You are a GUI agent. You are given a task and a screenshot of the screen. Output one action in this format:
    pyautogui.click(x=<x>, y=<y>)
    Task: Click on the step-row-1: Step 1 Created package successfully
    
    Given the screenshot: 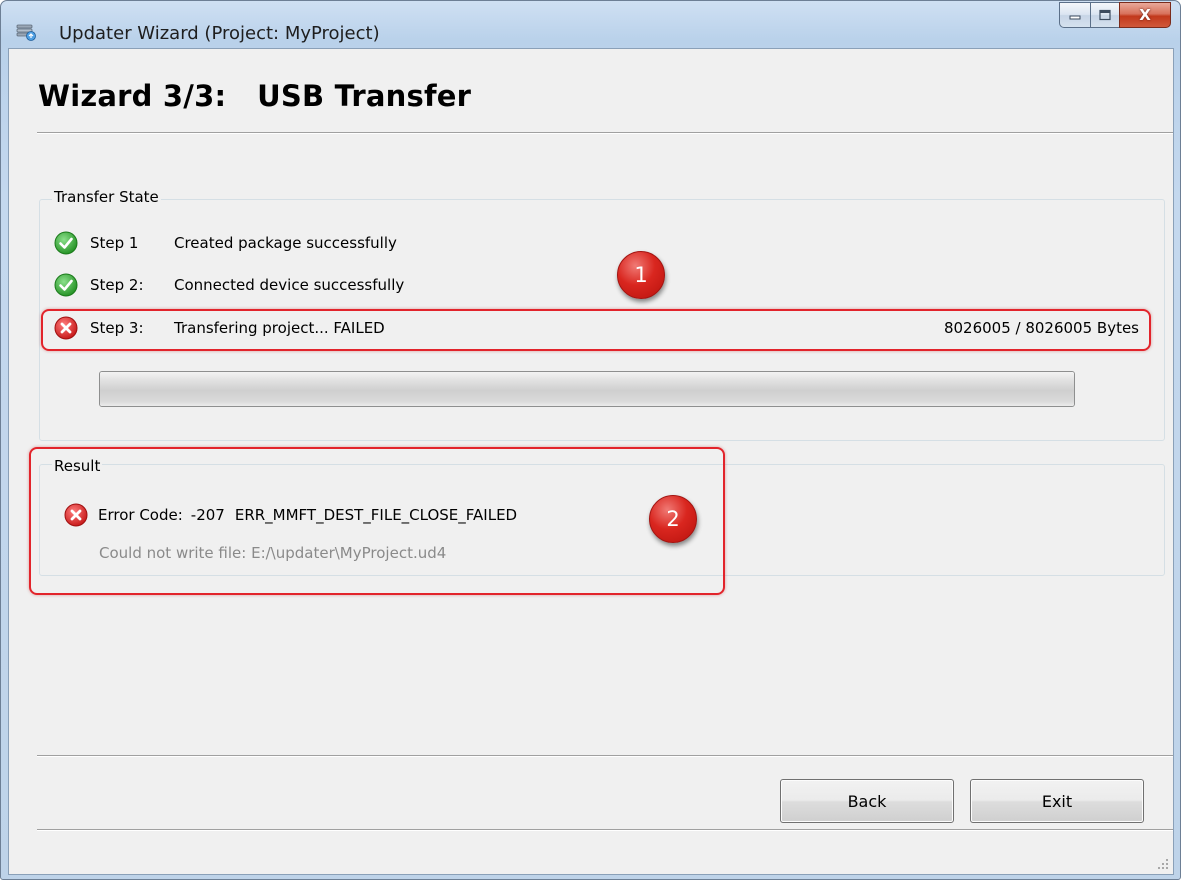 What is the action you would take?
    pyautogui.click(x=225, y=243)
    